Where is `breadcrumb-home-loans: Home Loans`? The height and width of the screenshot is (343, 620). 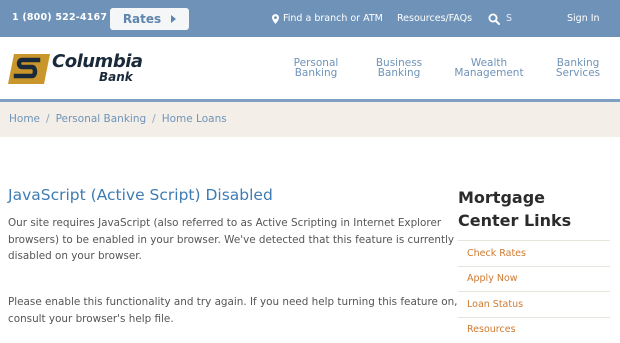
breadcrumb-home-loans: Home Loans is located at coordinates (194, 119).